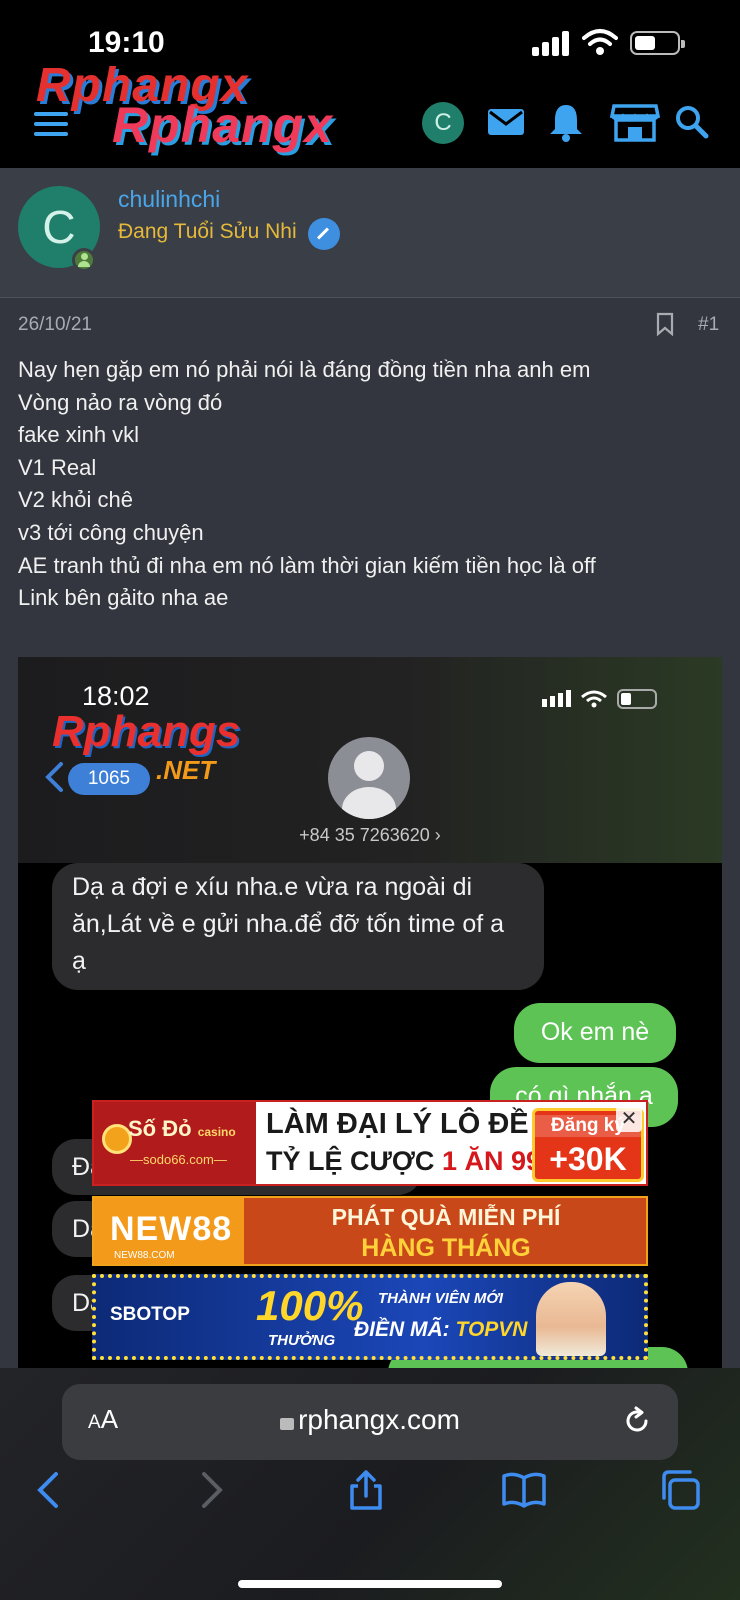 Image resolution: width=740 pixels, height=1600 pixels. Describe the element at coordinates (287, 1424) in the screenshot. I see `lock-icon` at that location.